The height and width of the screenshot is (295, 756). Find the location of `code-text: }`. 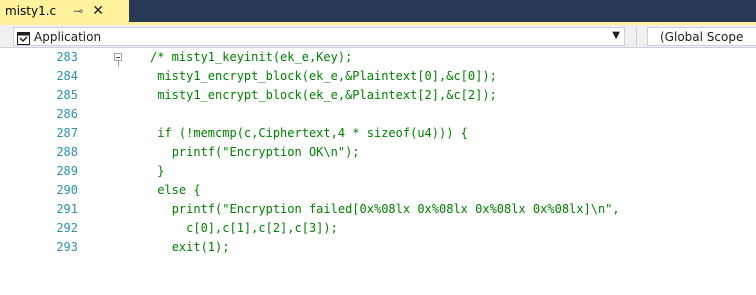

code-text: } is located at coordinates (157, 171).